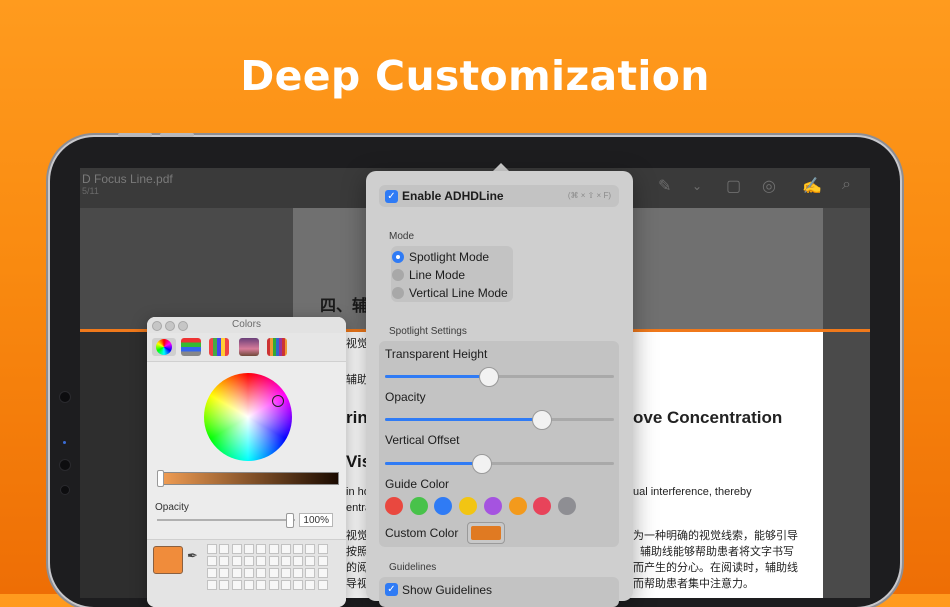  I want to click on swatch-area: ✒, so click(246, 573).